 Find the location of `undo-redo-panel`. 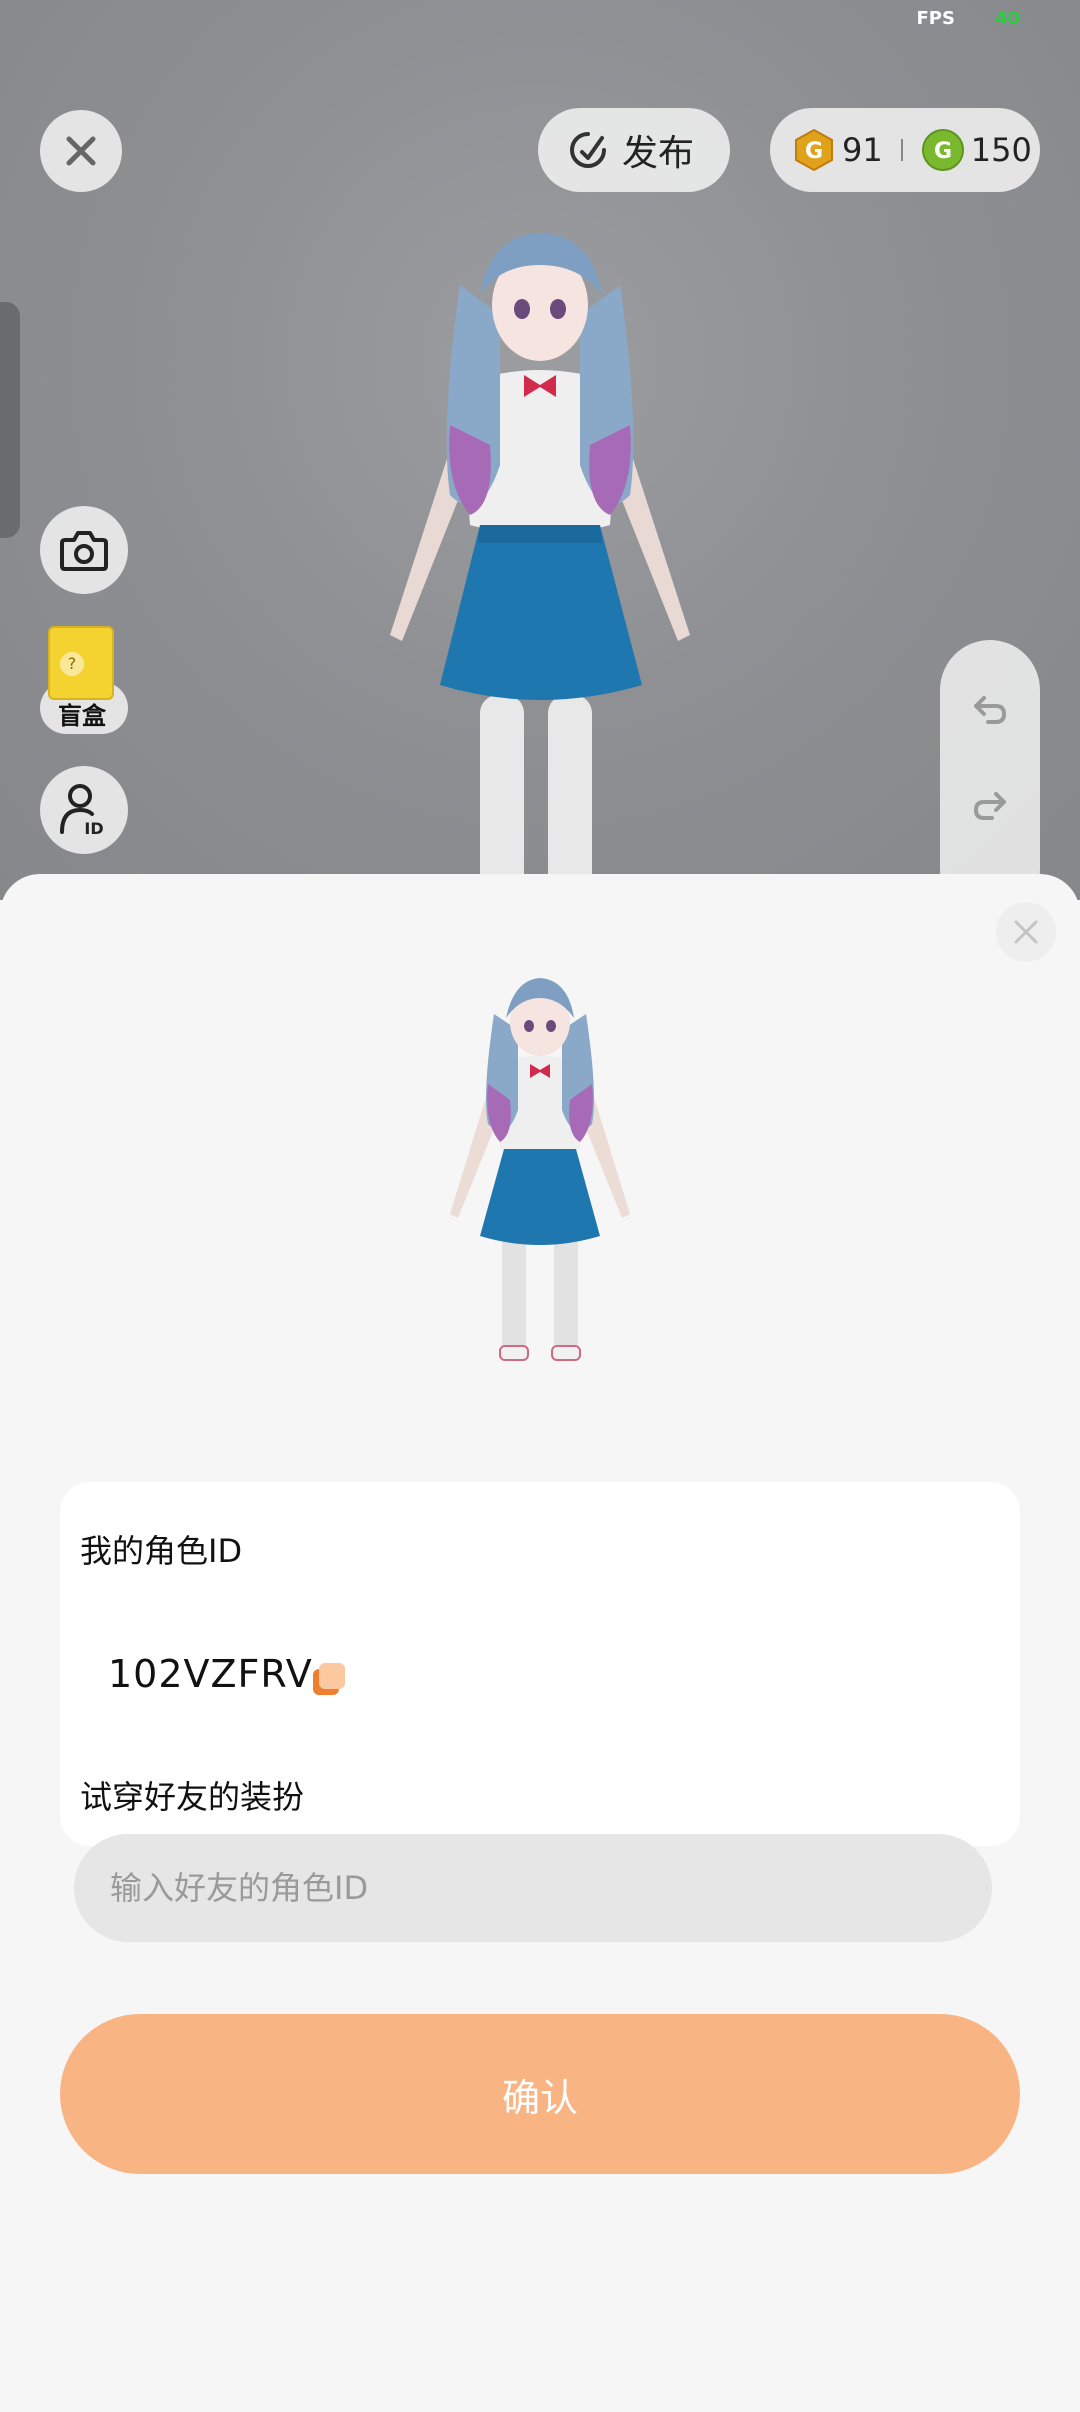

undo-redo-panel is located at coordinates (990, 770).